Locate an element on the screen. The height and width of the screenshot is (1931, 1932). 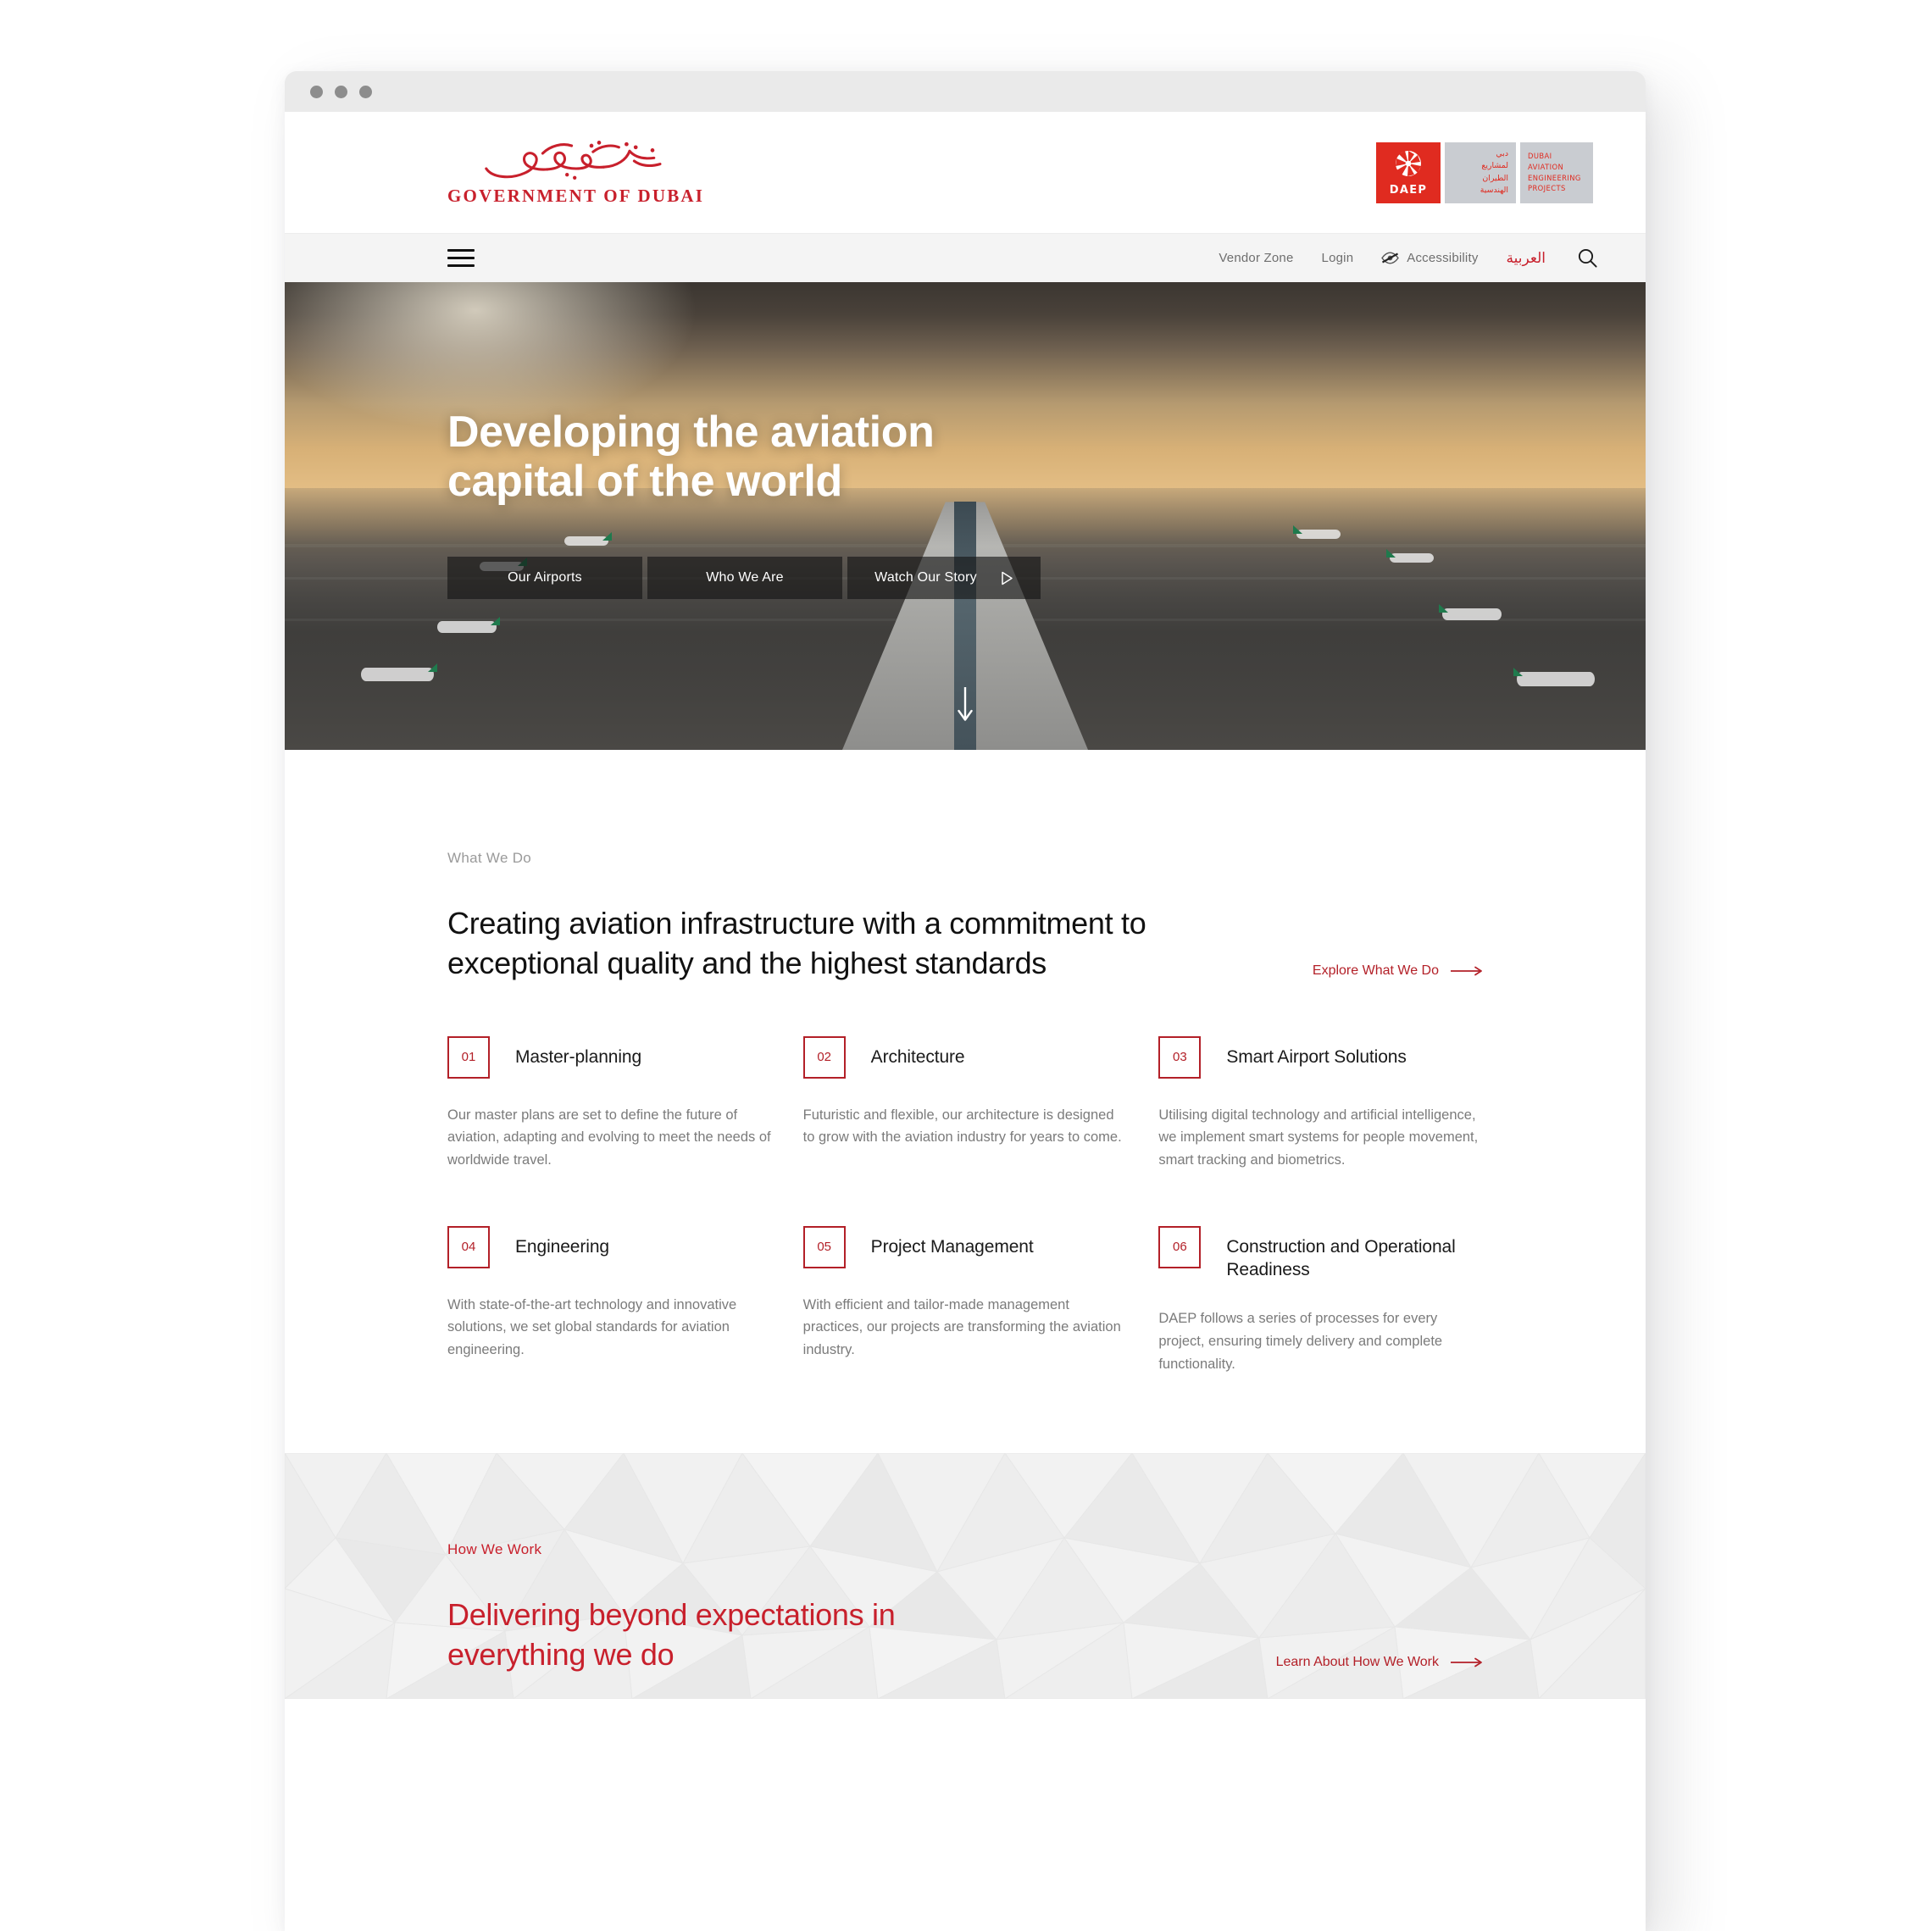
hamburger-menu-icon is located at coordinates (461, 258).